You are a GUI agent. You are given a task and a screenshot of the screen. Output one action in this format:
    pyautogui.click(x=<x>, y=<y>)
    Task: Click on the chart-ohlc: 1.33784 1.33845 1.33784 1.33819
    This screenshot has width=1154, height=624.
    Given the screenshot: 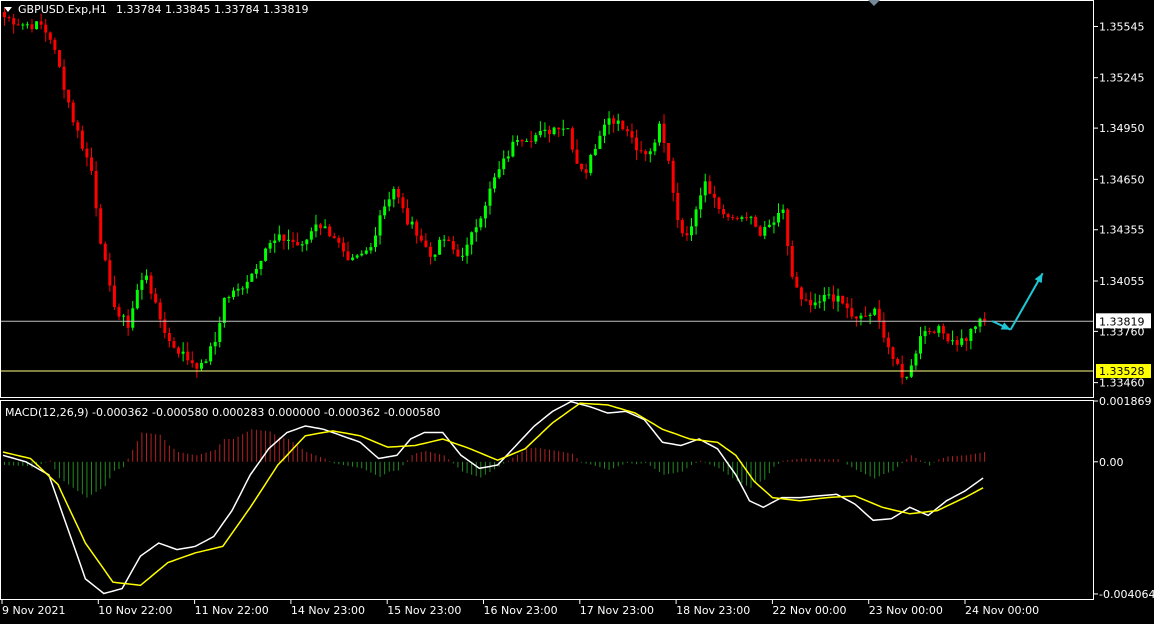 What is the action you would take?
    pyautogui.click(x=212, y=9)
    